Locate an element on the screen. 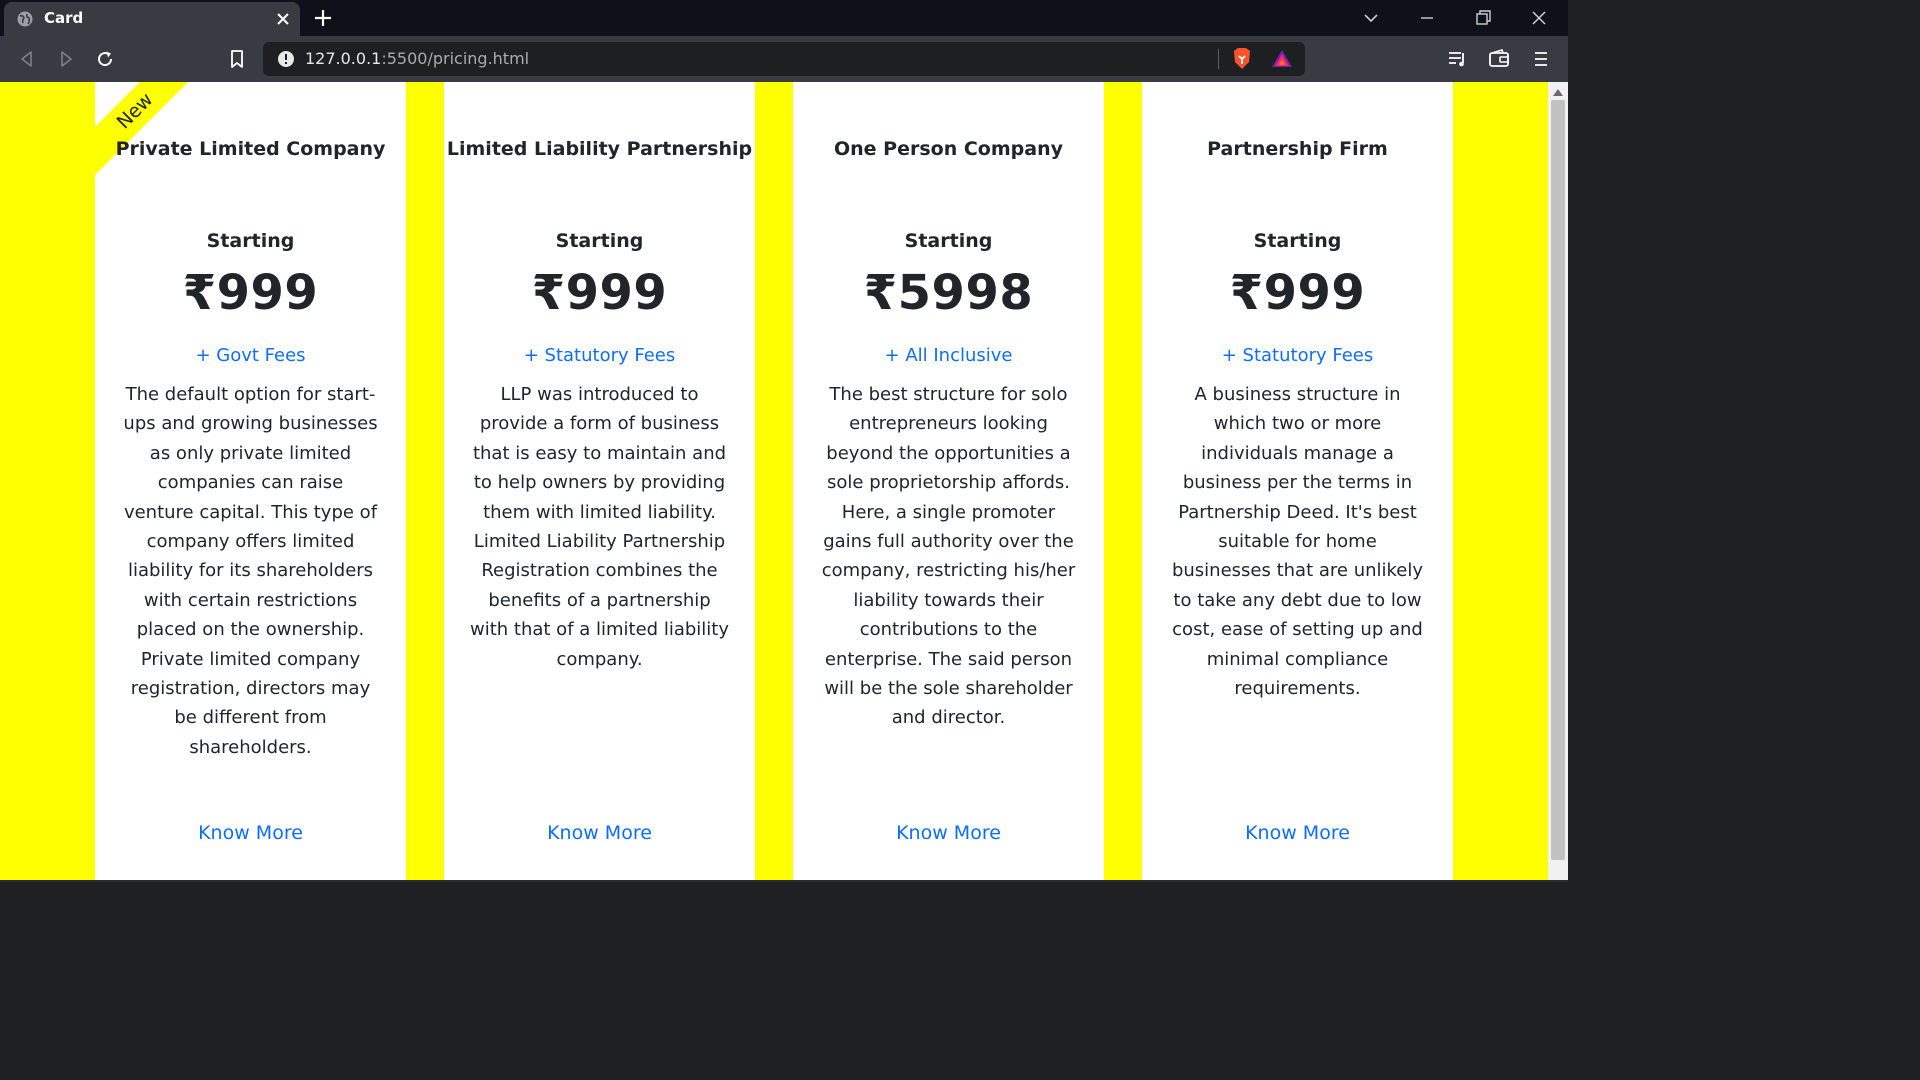 This screenshot has width=1920, height=1080. forward-icon is located at coordinates (66, 59).